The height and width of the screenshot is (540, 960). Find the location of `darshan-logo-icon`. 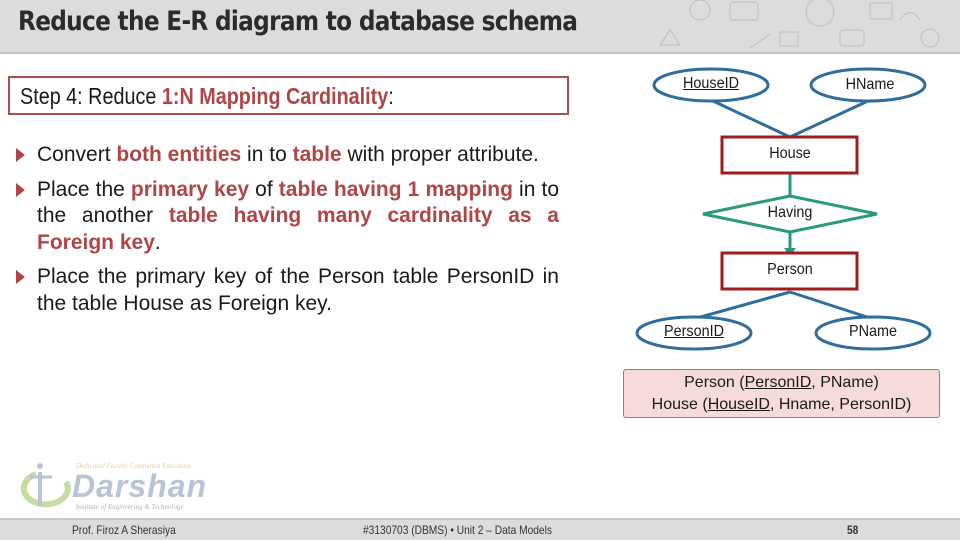

darshan-logo-icon is located at coordinates (45, 485).